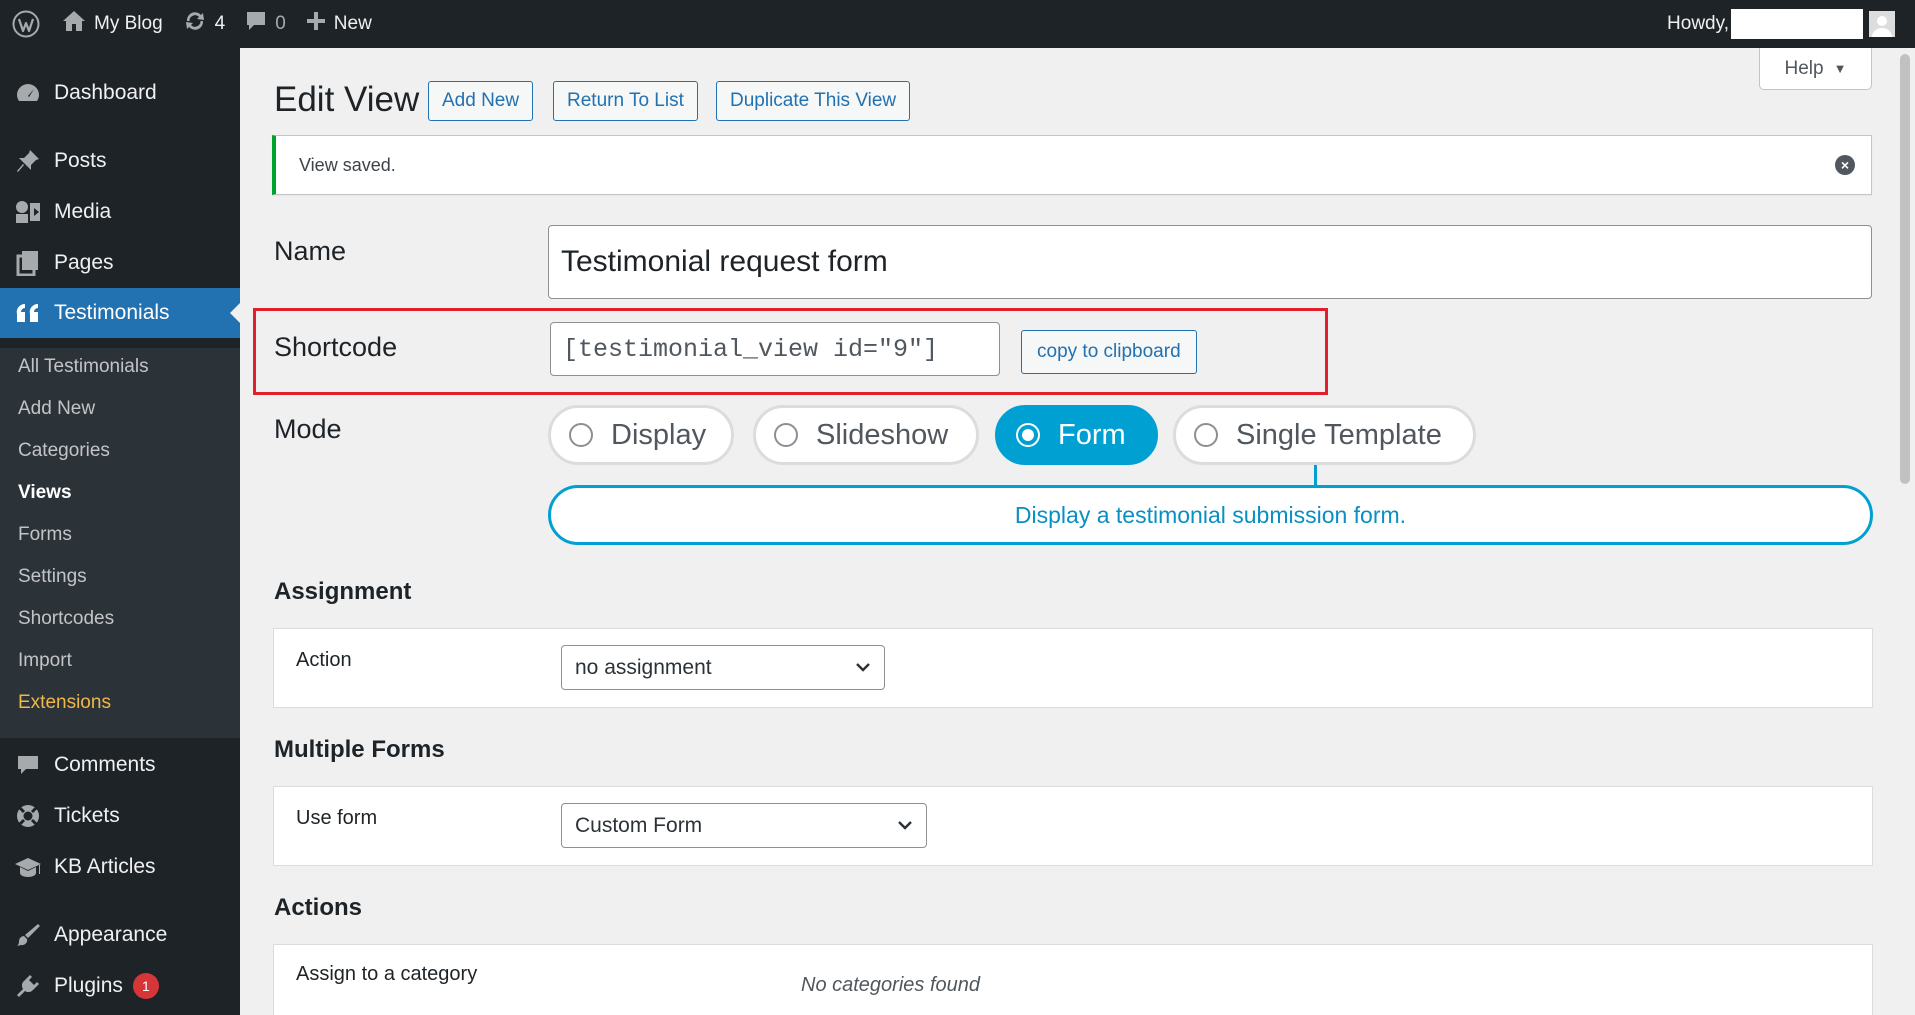 The height and width of the screenshot is (1015, 1915). Describe the element at coordinates (66, 619) in the screenshot. I see `submenu-shortcodes: Shortcodes` at that location.